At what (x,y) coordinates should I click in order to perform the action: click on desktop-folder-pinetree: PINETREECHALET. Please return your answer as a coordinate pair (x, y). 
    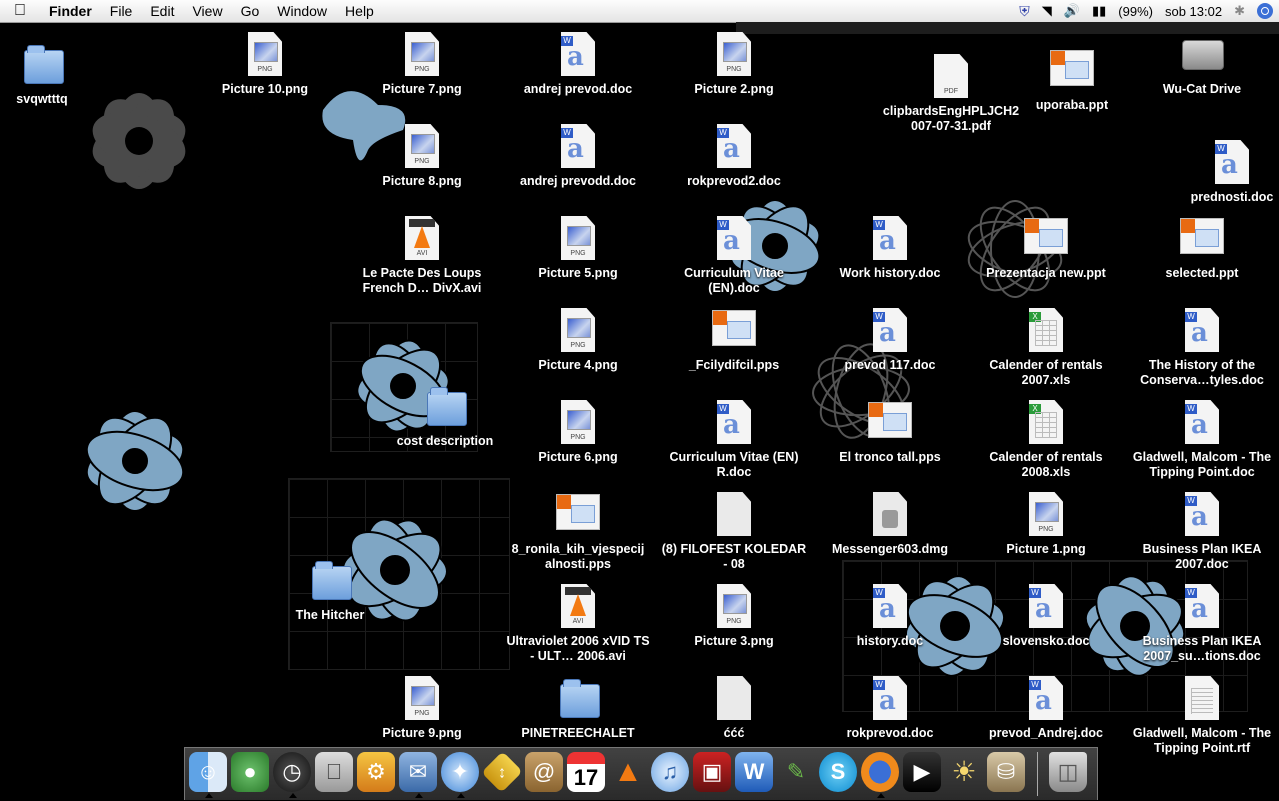
    Looking at the image, I should click on (578, 708).